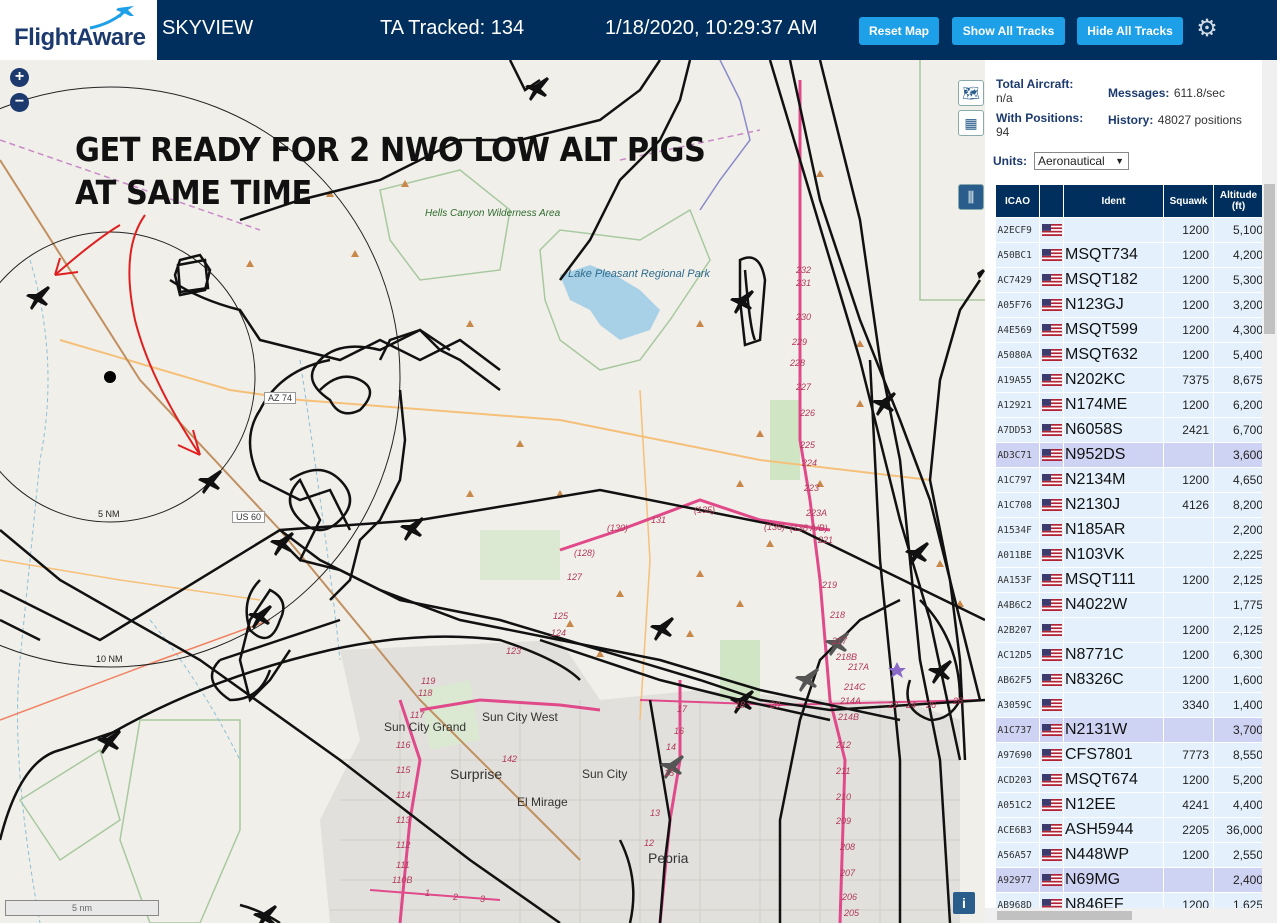  What do you see at coordinates (1081, 161) in the screenshot?
I see `units-select: Aeronautical ▼` at bounding box center [1081, 161].